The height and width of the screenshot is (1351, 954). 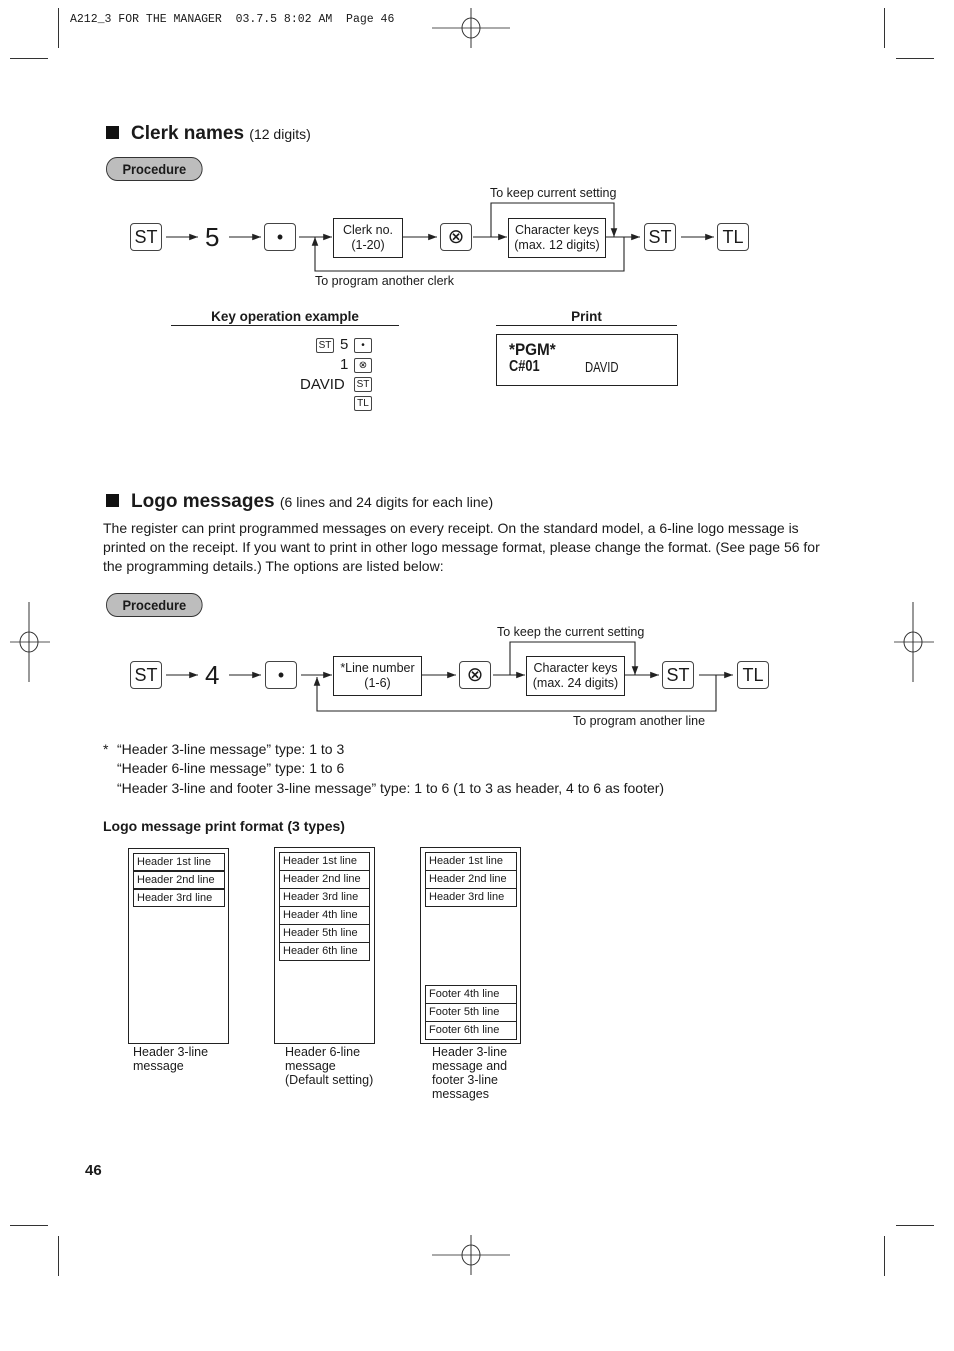 I want to click on keep-setting-label: To keep the current setting, so click(x=571, y=632).